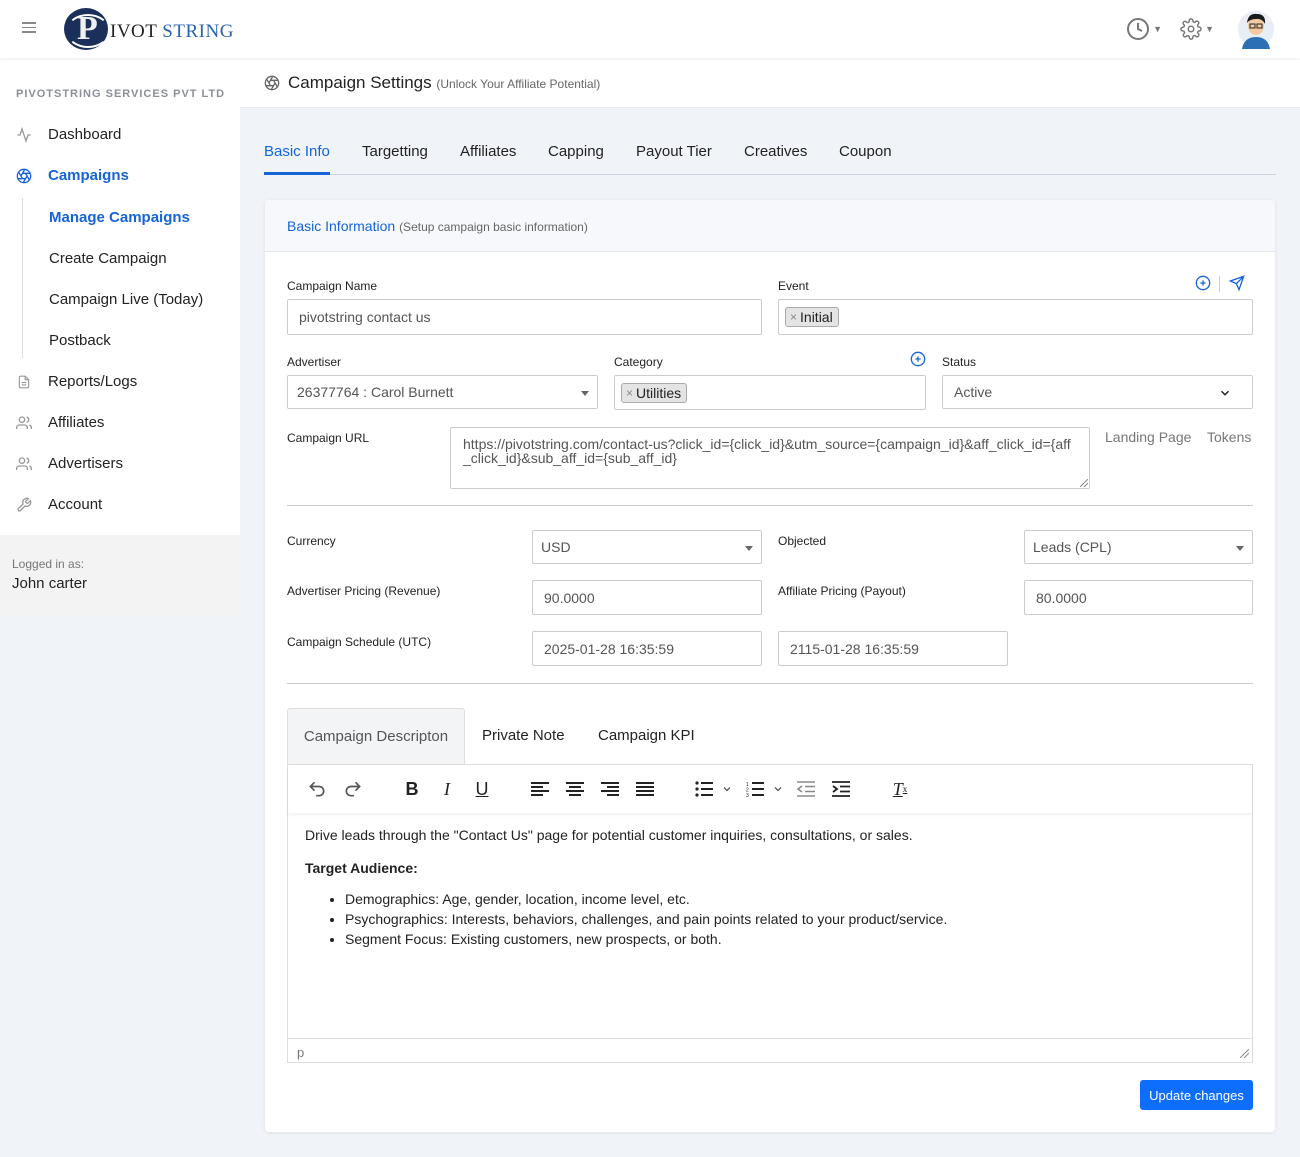  What do you see at coordinates (865, 151) in the screenshot?
I see `tab-coupon: Coupon` at bounding box center [865, 151].